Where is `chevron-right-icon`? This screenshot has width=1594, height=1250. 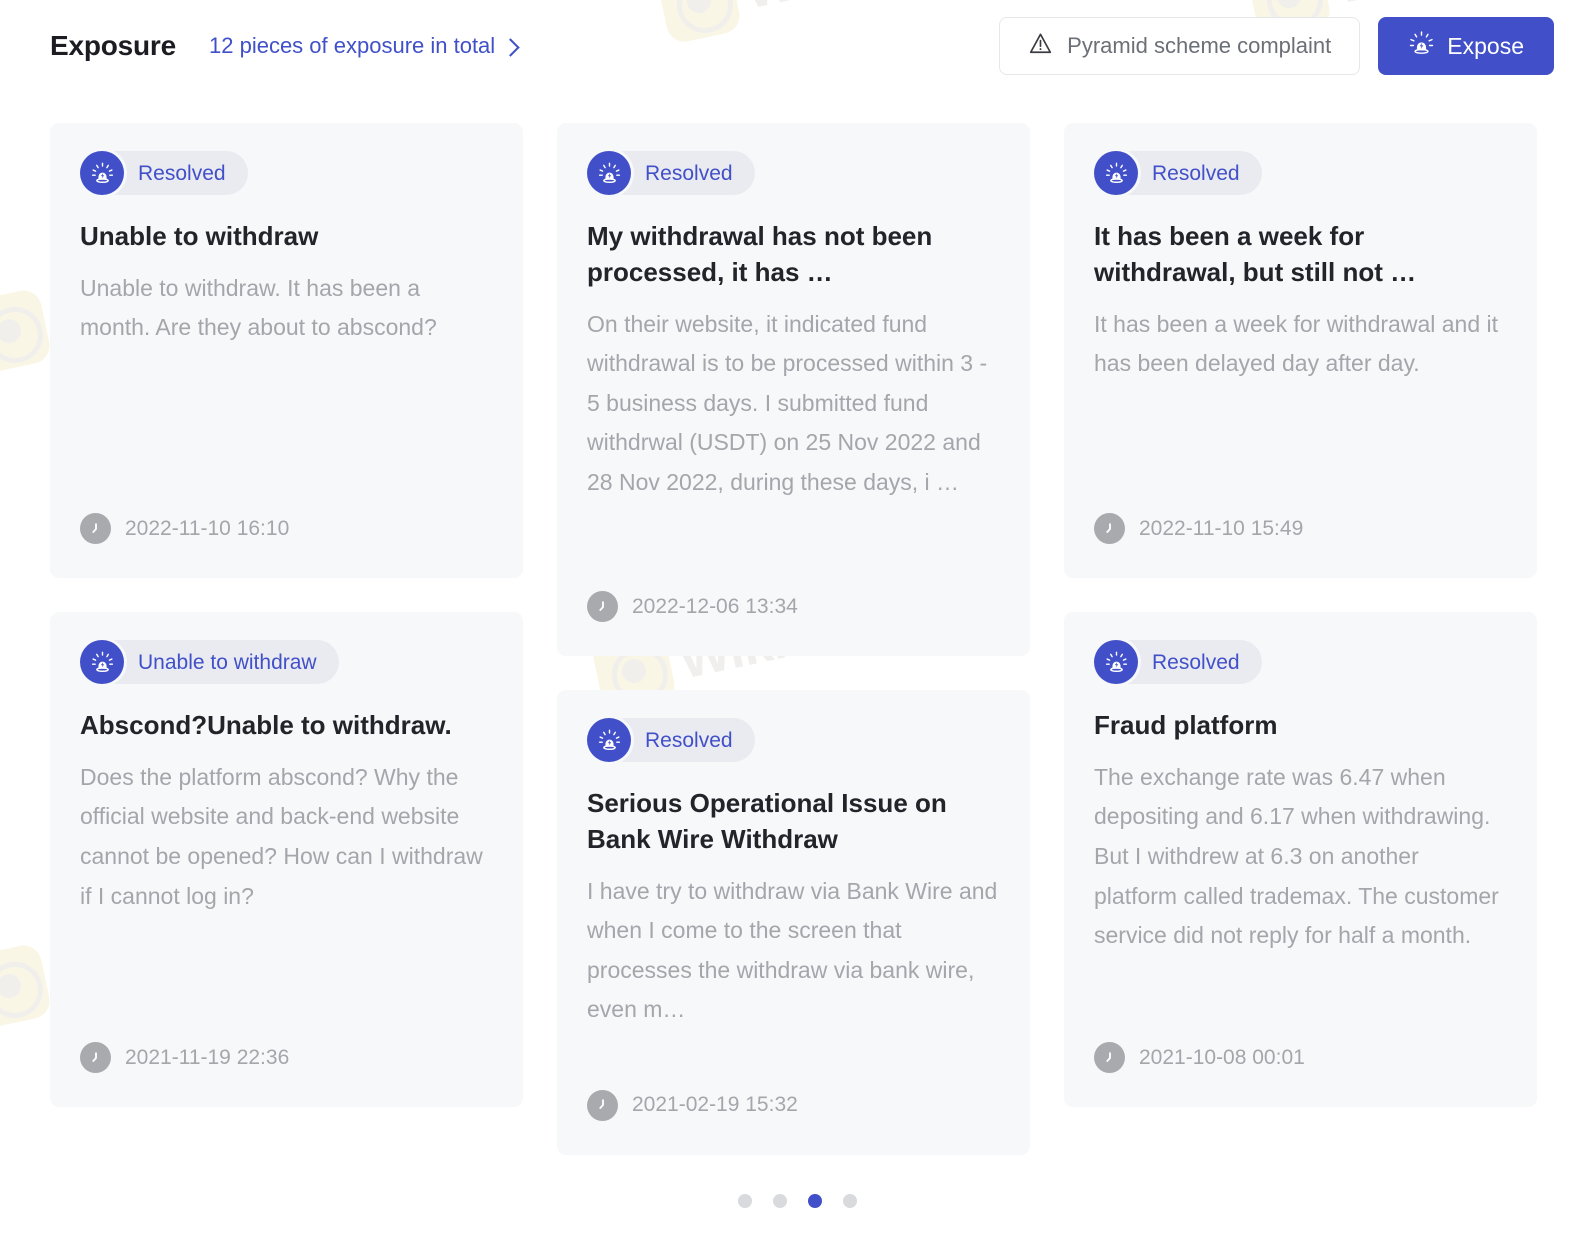 chevron-right-icon is located at coordinates (510, 47).